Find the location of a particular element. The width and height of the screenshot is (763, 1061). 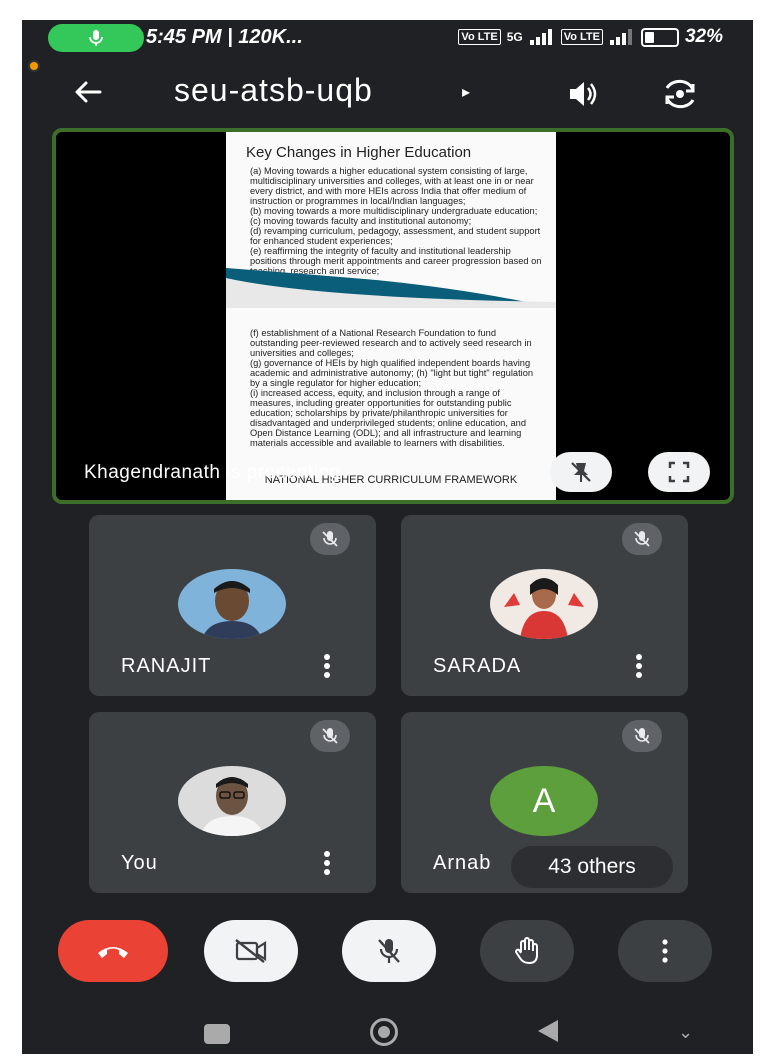

hide-nav-icon: ⌄ is located at coordinates (685, 1032).